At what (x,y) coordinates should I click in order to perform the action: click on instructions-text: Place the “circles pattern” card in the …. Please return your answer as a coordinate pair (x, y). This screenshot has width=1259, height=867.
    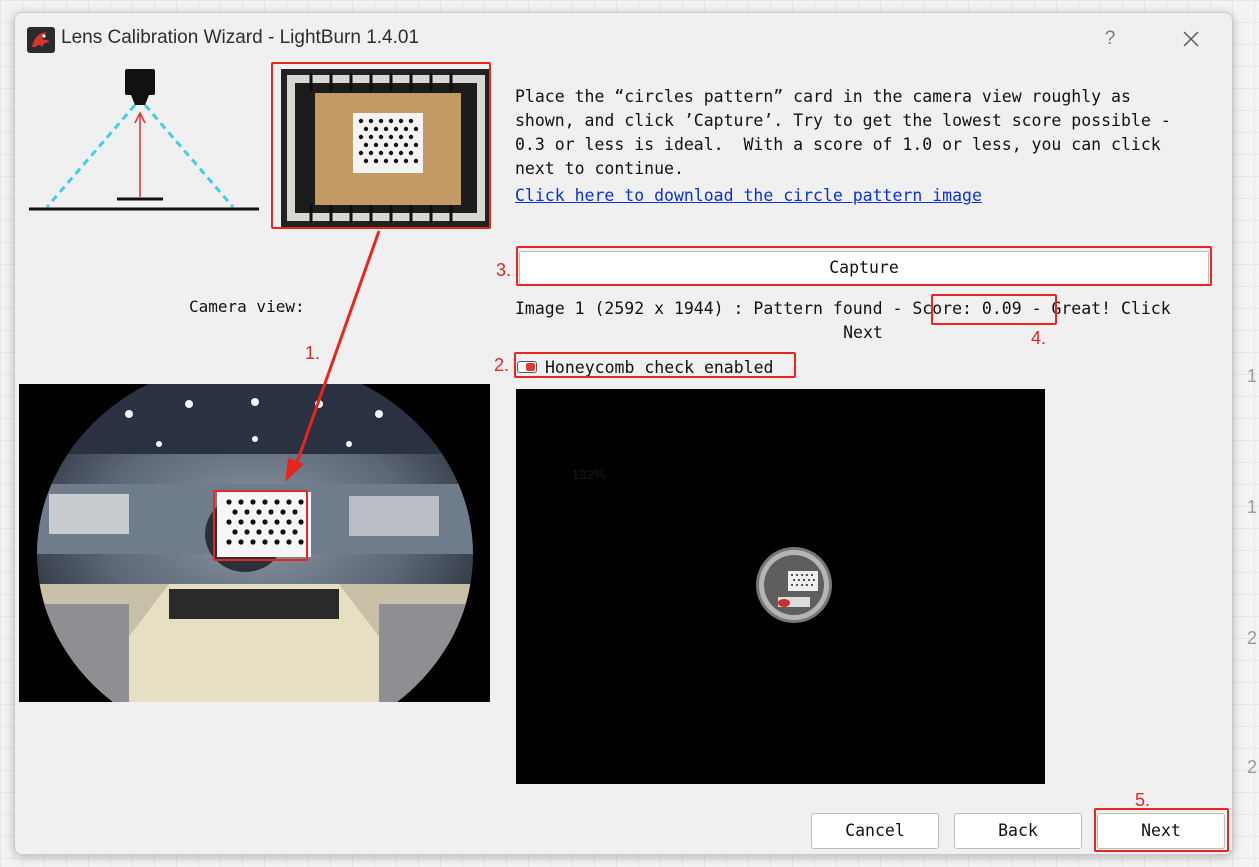
    Looking at the image, I should click on (843, 132).